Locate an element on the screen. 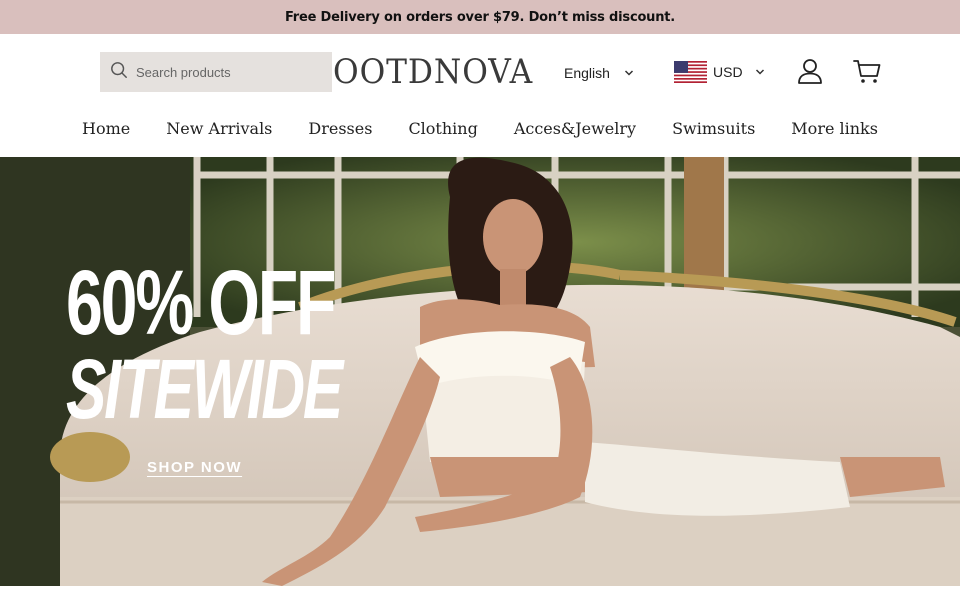 This screenshot has height=600, width=960. language-label: English is located at coordinates (587, 73).